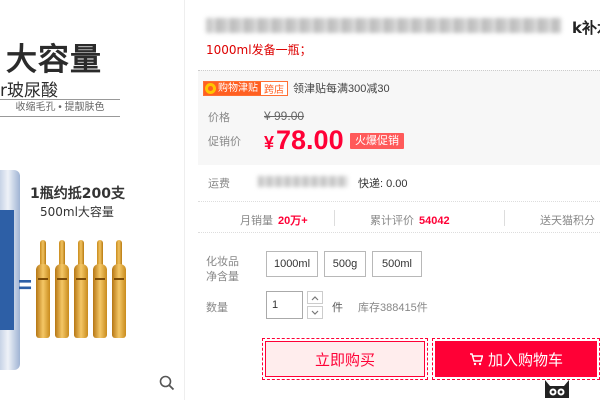  I want to click on monthly-sales: 月销量 20万+, so click(274, 220).